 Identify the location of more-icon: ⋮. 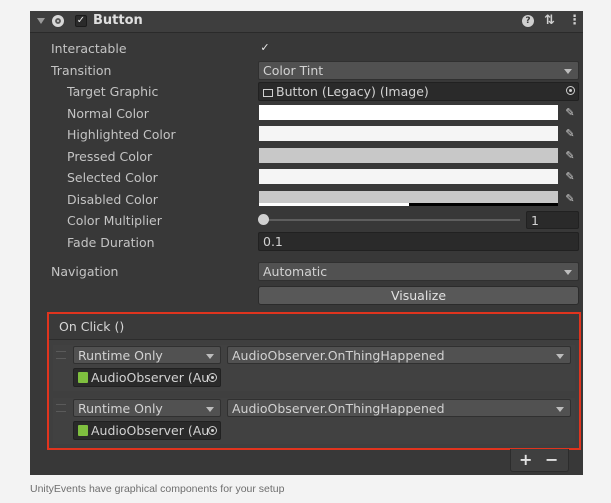
(574, 20).